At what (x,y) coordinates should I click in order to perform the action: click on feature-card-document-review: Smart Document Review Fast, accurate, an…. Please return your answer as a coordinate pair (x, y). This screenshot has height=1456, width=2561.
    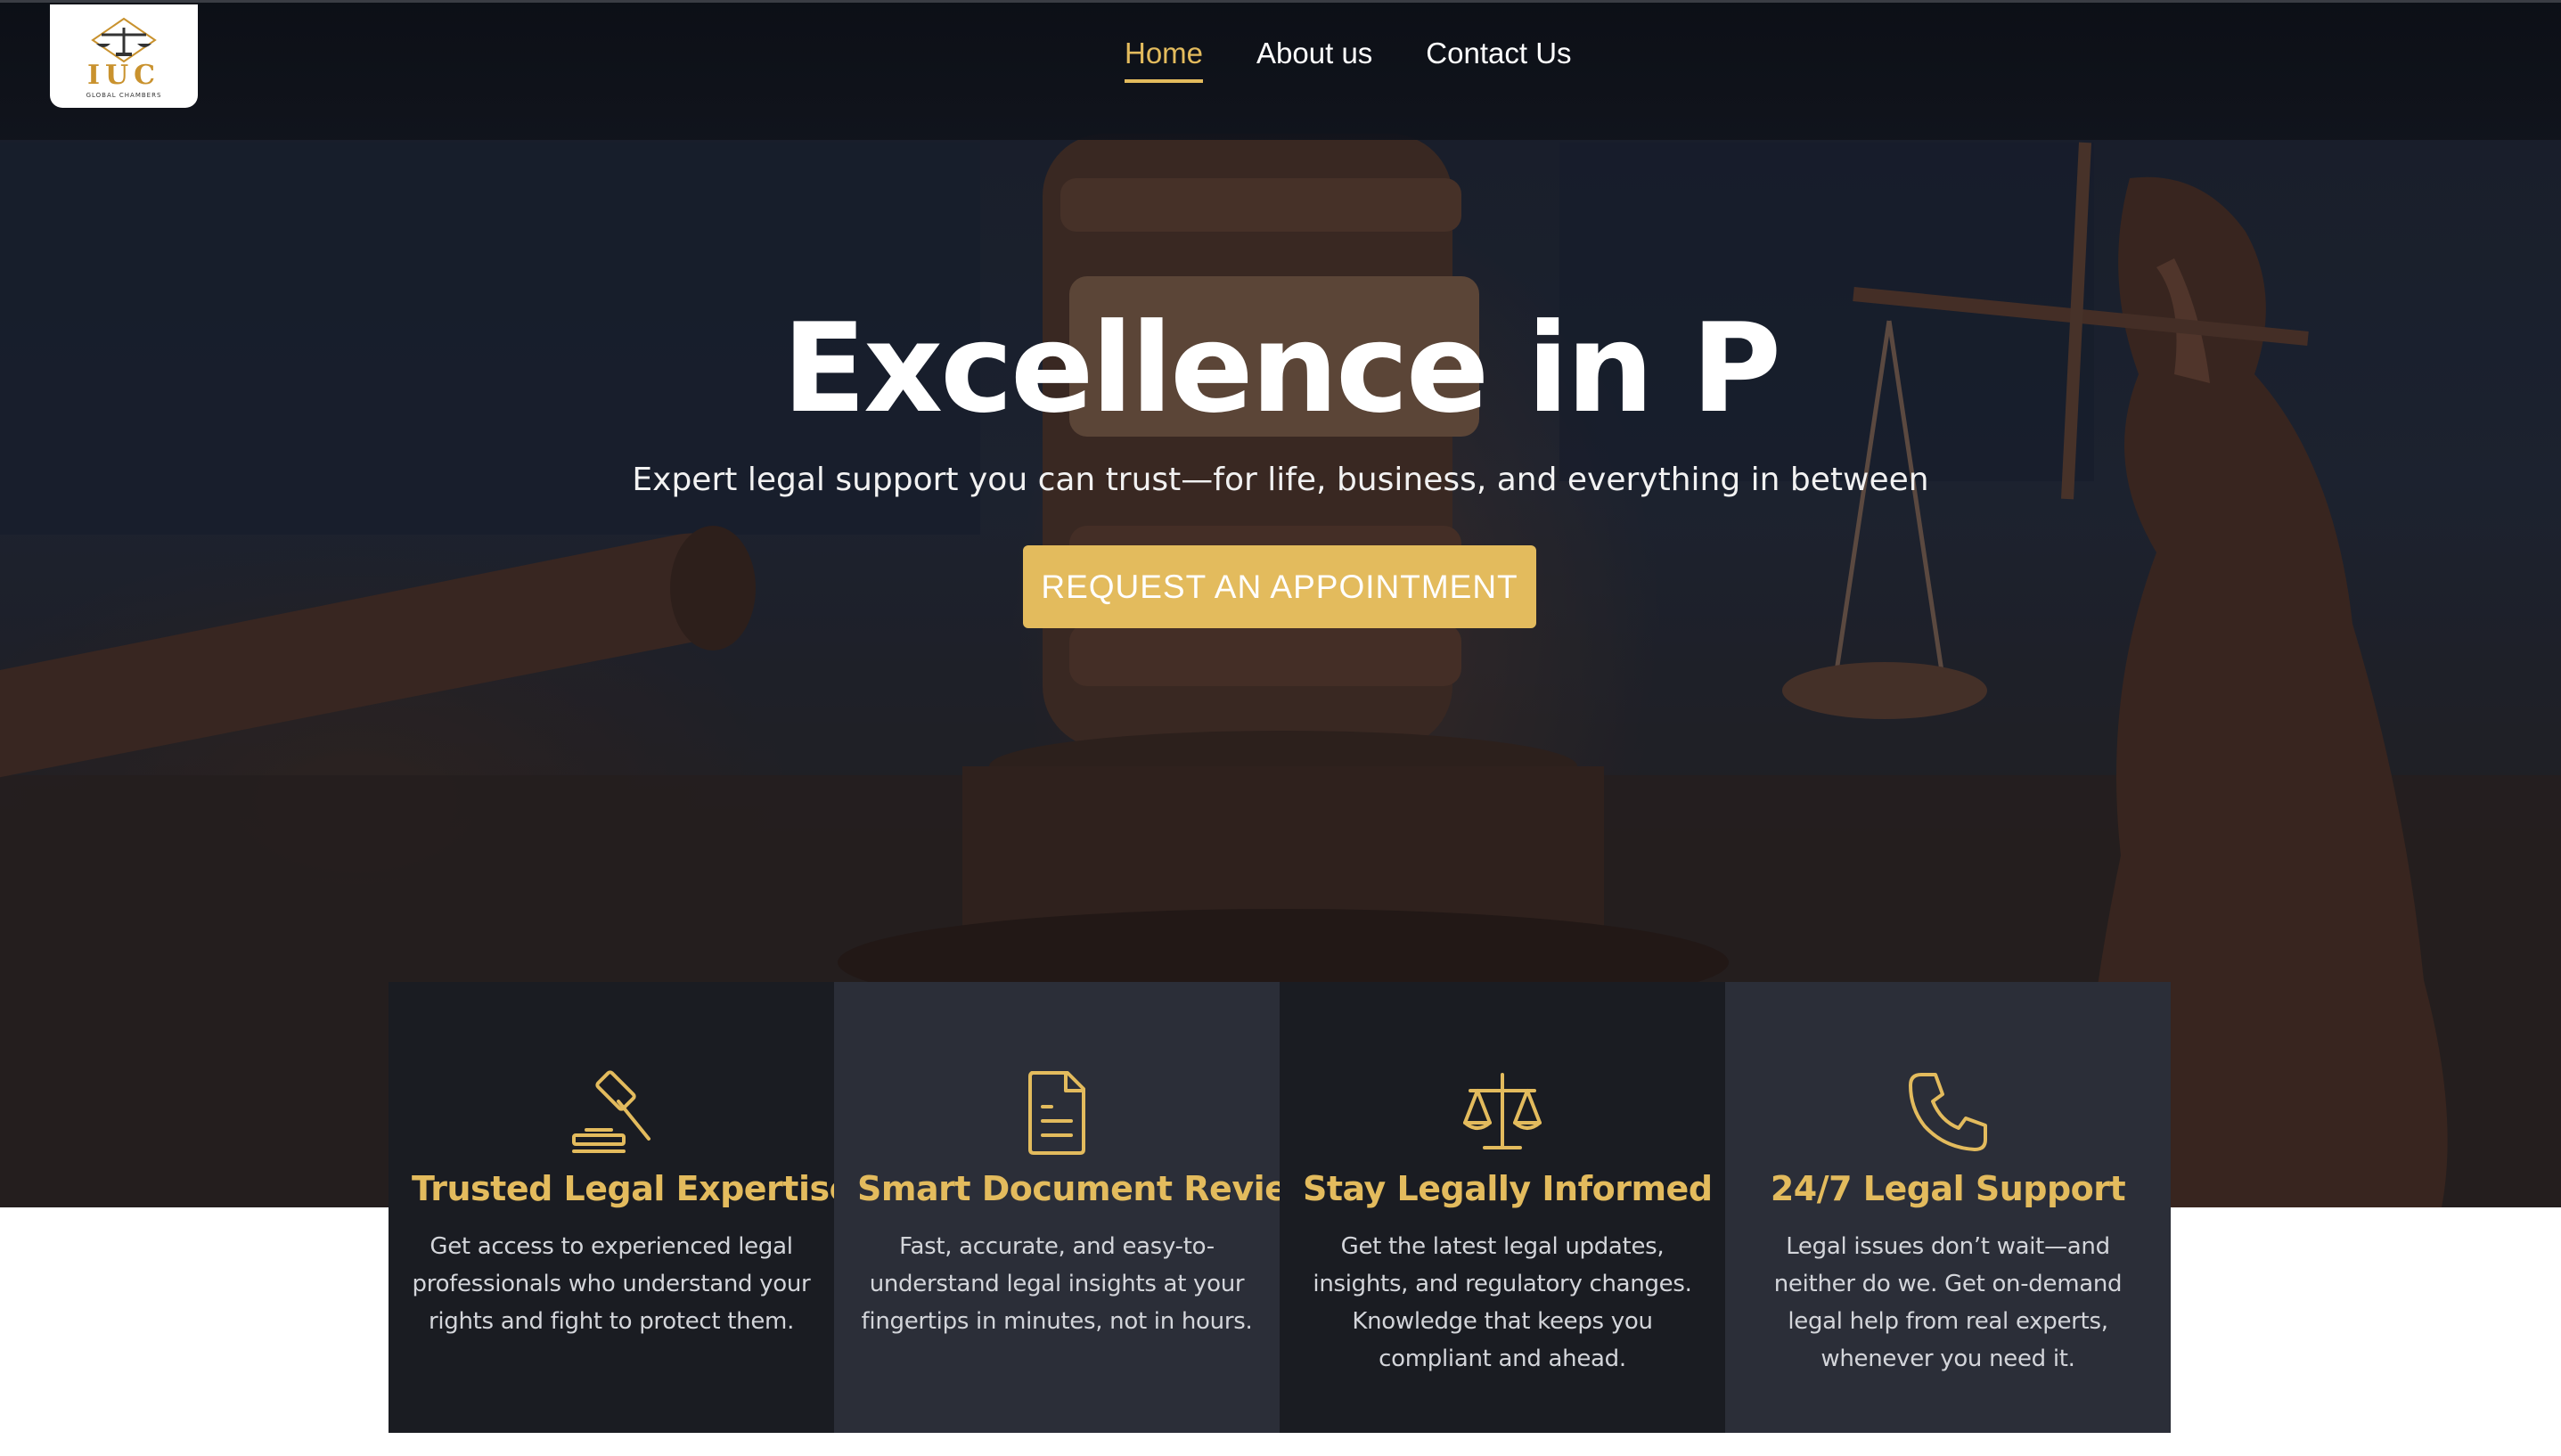
    Looking at the image, I should click on (1076, 1208).